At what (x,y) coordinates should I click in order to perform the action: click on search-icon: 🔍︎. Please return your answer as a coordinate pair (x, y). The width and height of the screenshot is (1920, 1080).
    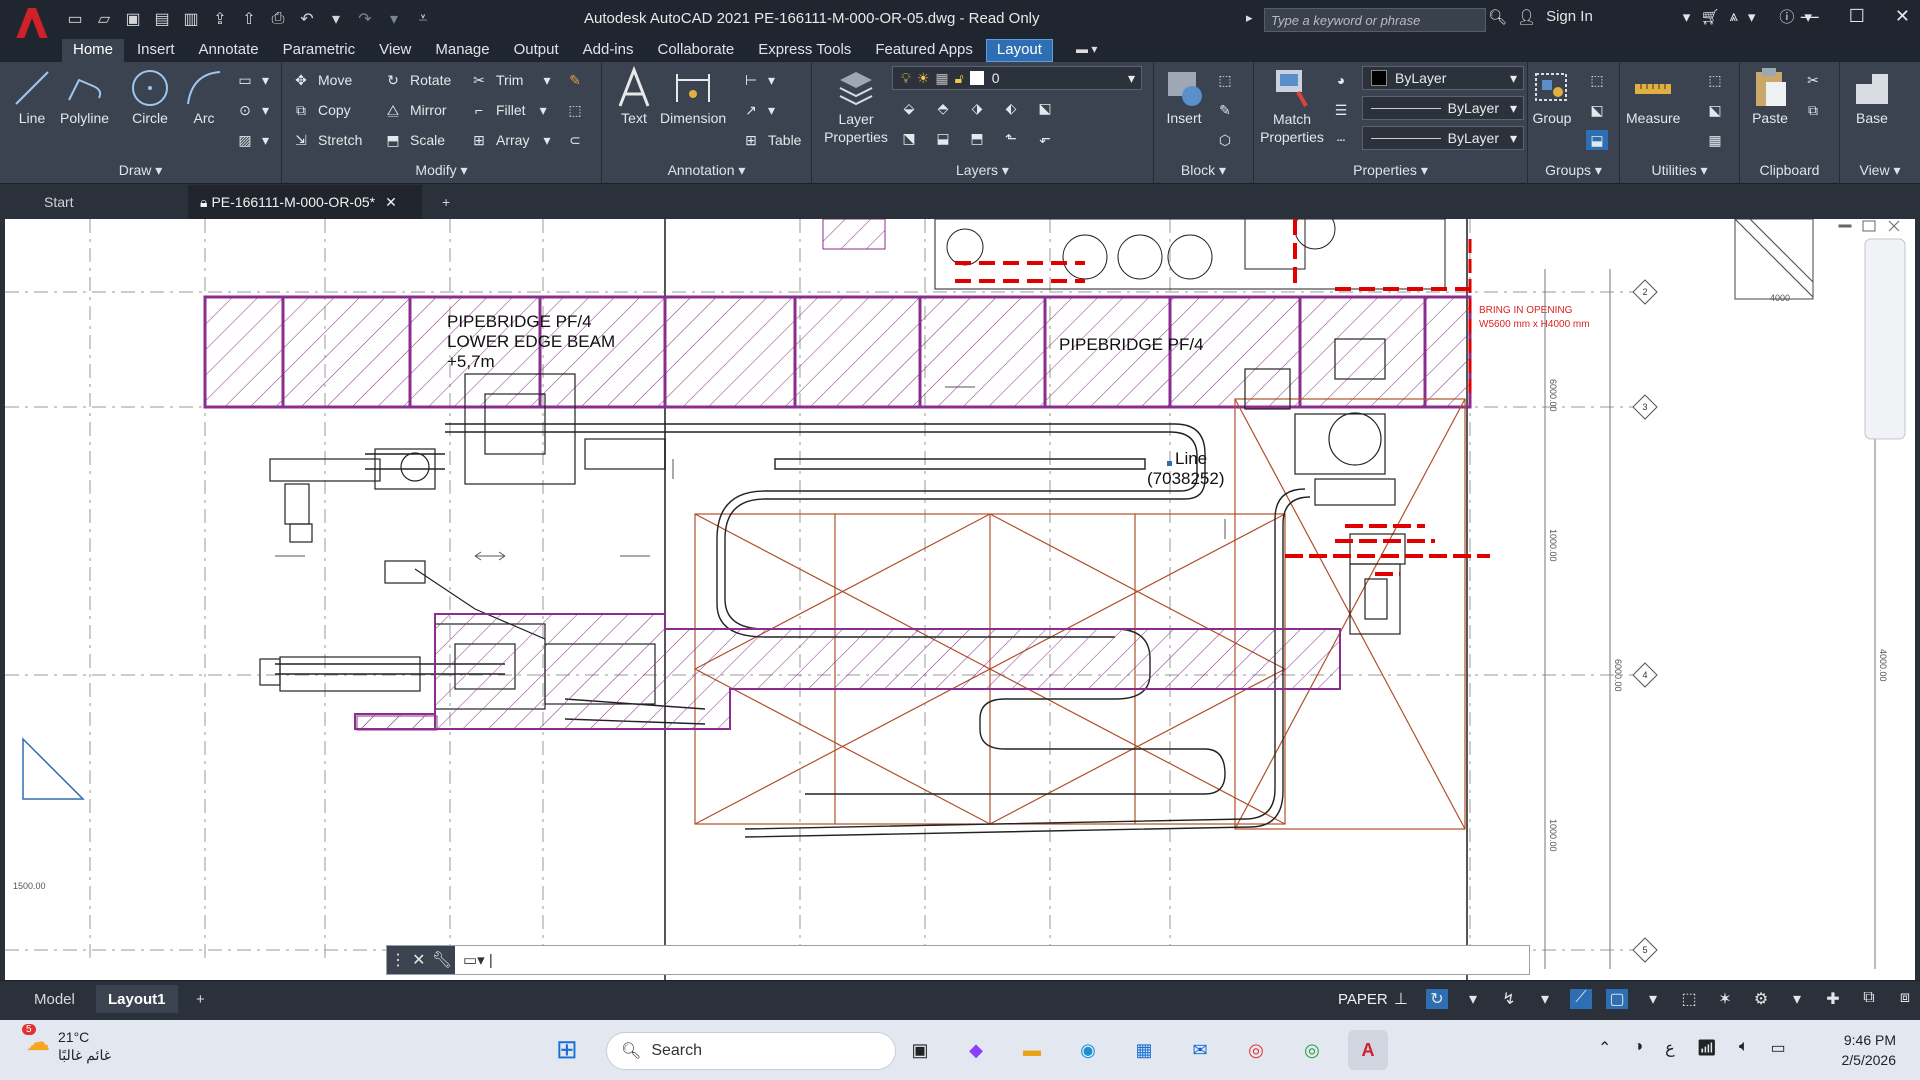
    Looking at the image, I should click on (1497, 17).